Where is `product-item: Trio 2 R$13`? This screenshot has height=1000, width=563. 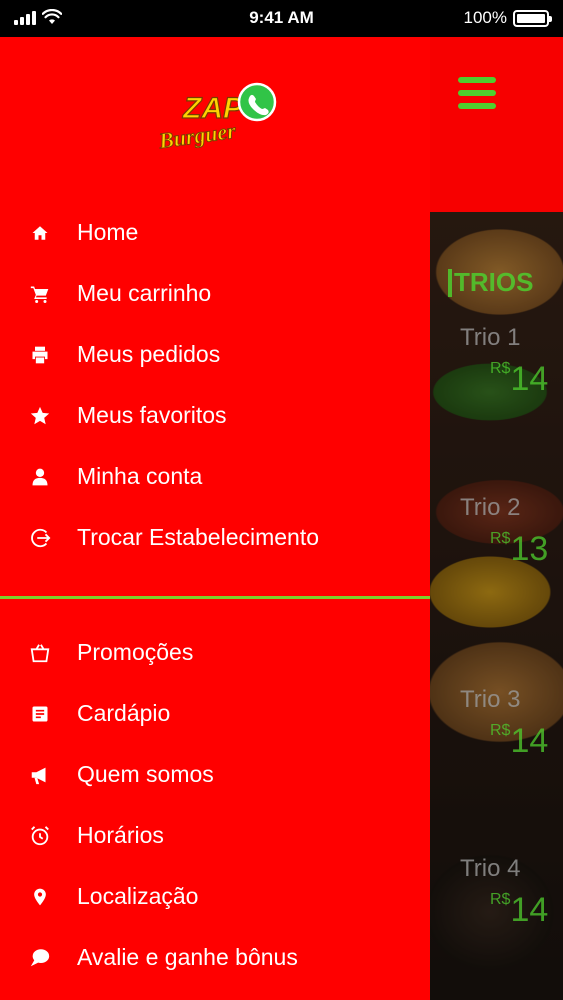
product-item: Trio 2 R$13 is located at coordinates (504, 531).